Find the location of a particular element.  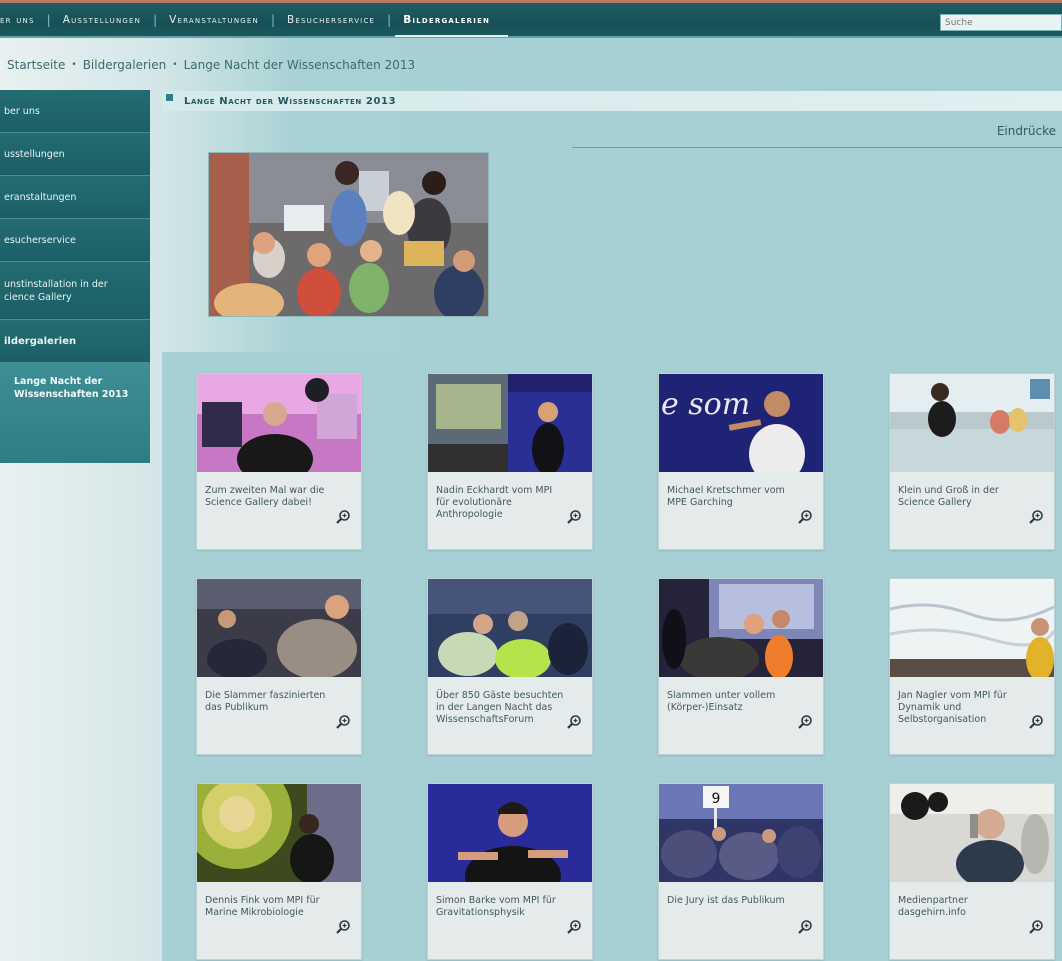

card-caption: Slammen unter vollem (Körper-)Einsatz is located at coordinates (721, 701).